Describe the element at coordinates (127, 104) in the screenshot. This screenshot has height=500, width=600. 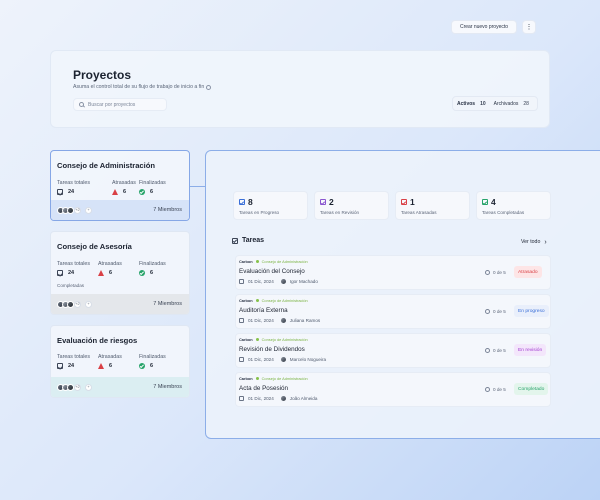
I see `search-input` at that location.